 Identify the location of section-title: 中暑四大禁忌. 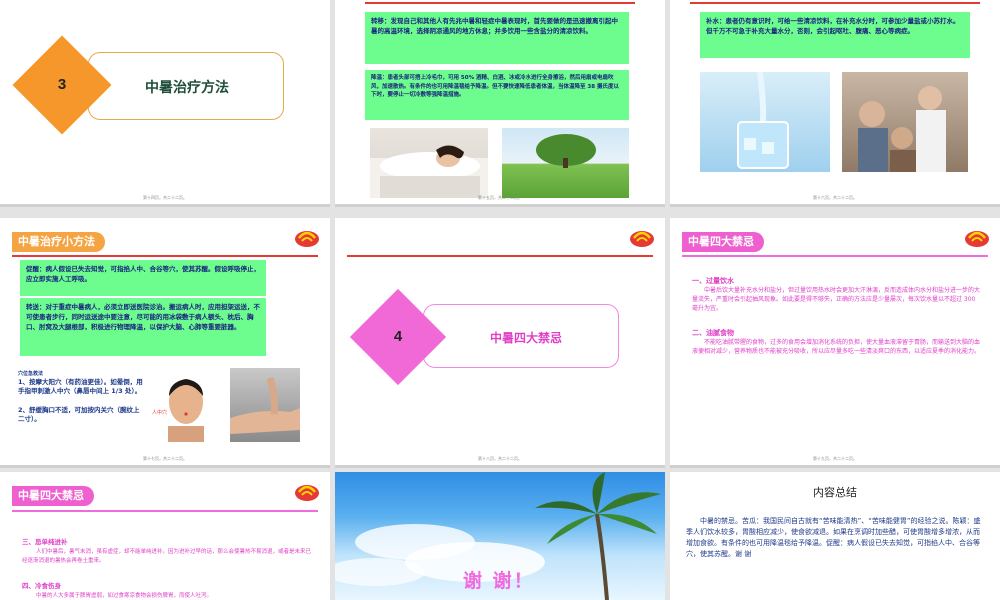
(526, 338).